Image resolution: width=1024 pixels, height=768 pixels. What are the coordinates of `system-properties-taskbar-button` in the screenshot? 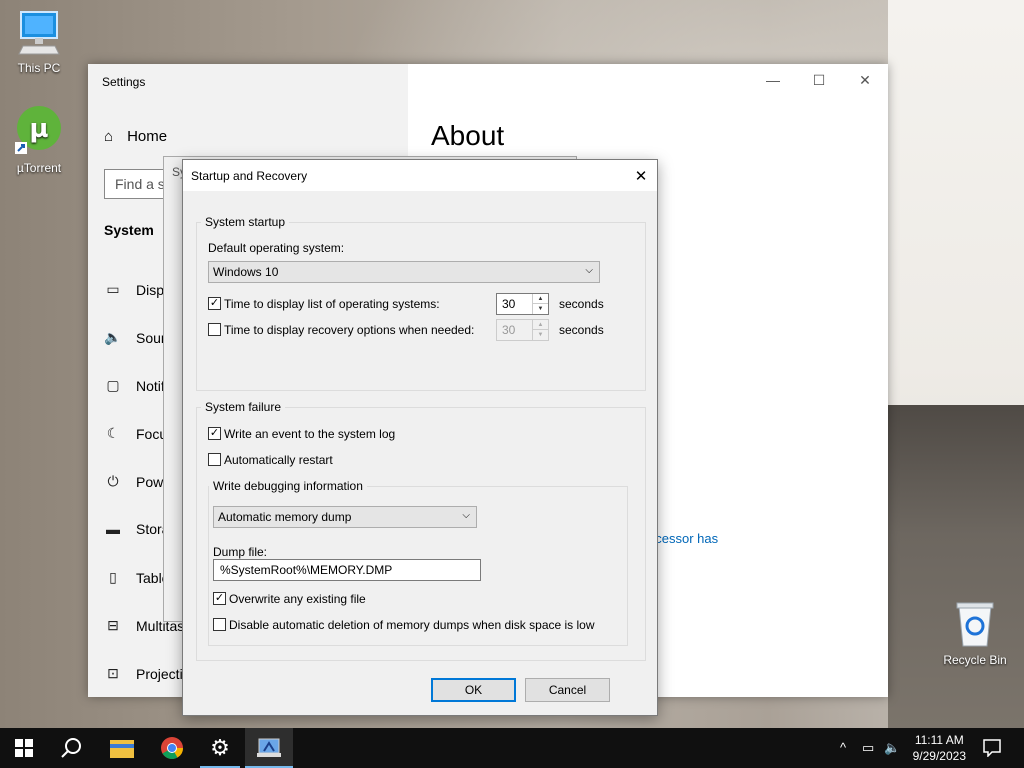 It's located at (269, 748).